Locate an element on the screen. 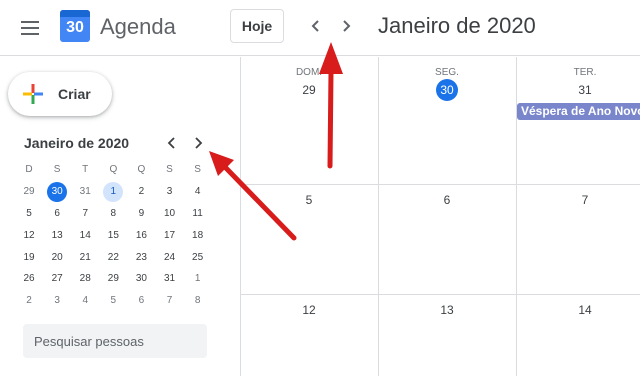 This screenshot has height=376, width=640. column-divider is located at coordinates (378, 216).